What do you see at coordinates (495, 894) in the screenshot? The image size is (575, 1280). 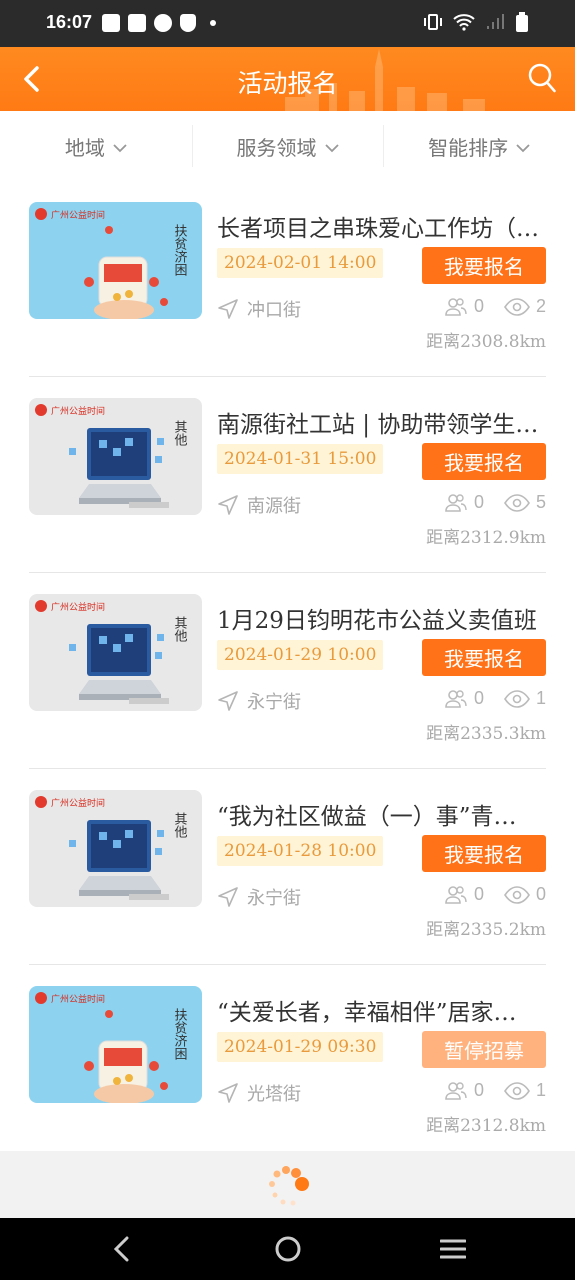 I see `activity-stats: 0 0` at bounding box center [495, 894].